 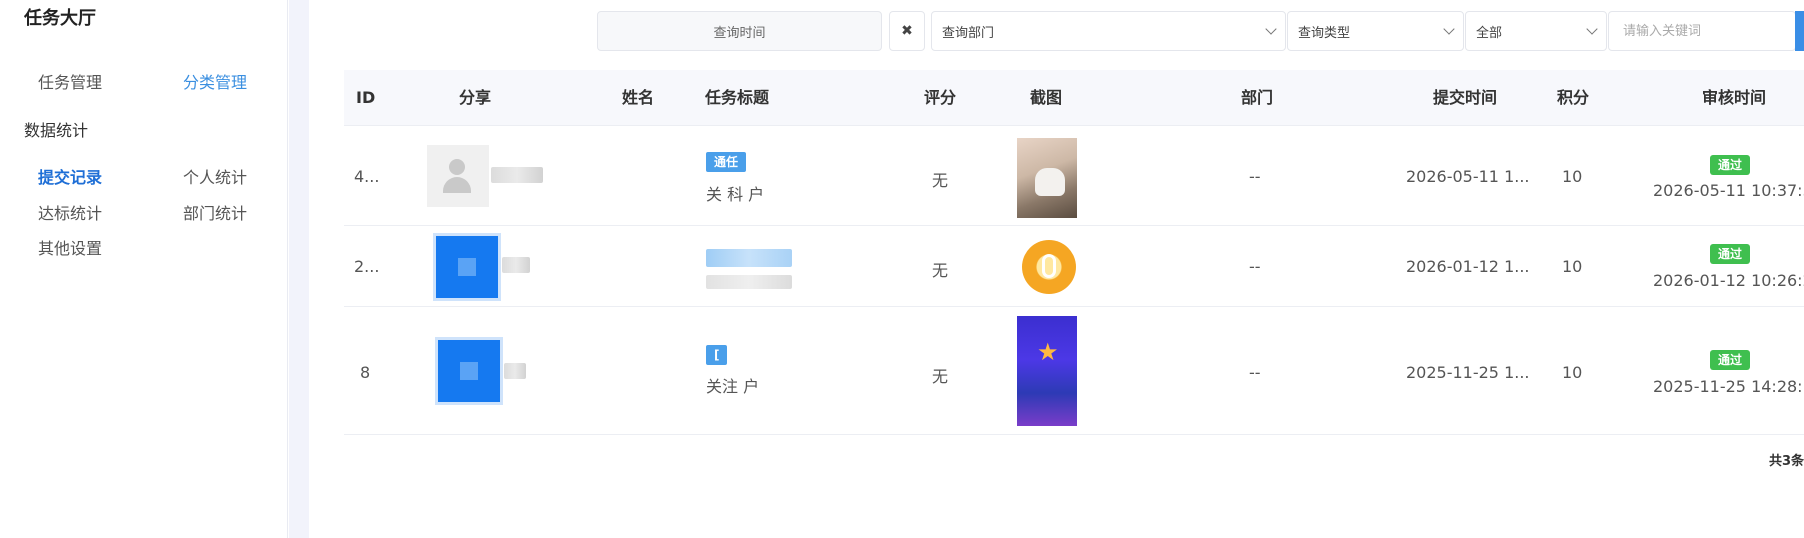 What do you see at coordinates (60, 18) in the screenshot?
I see `app-title: 任务大厅` at bounding box center [60, 18].